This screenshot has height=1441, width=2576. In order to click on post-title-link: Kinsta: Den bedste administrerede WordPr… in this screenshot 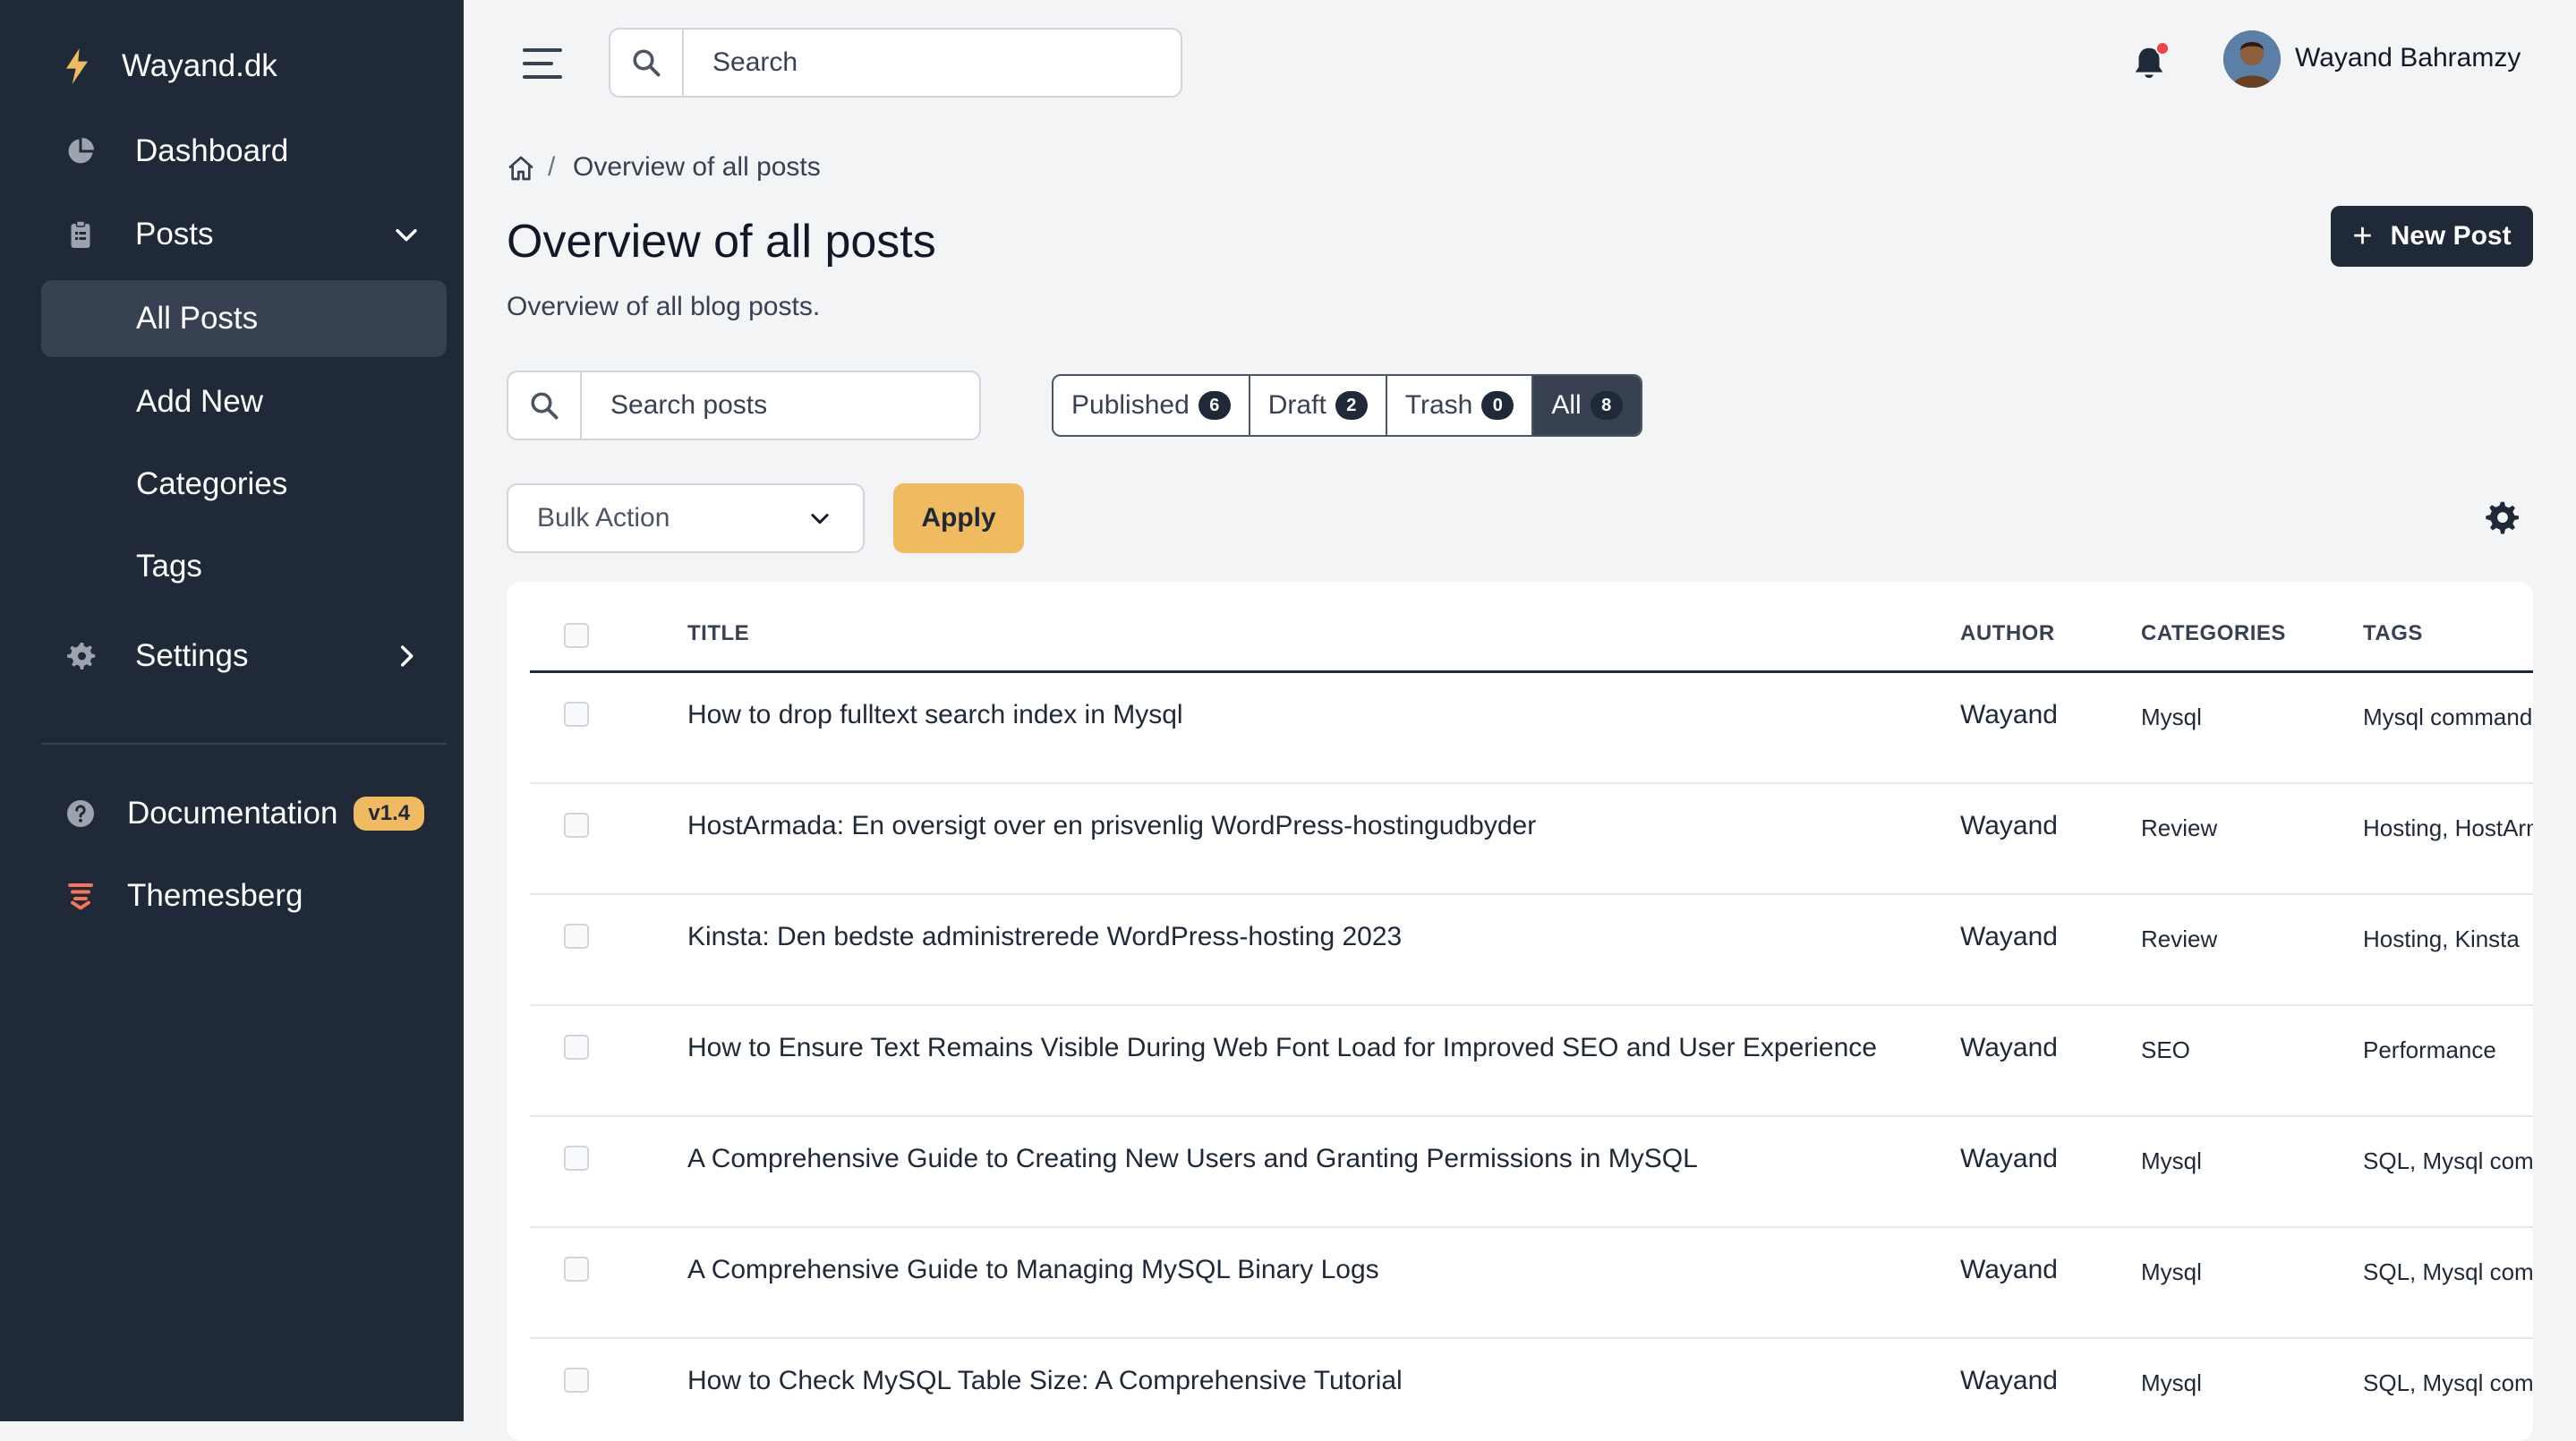, I will do `click(1044, 937)`.